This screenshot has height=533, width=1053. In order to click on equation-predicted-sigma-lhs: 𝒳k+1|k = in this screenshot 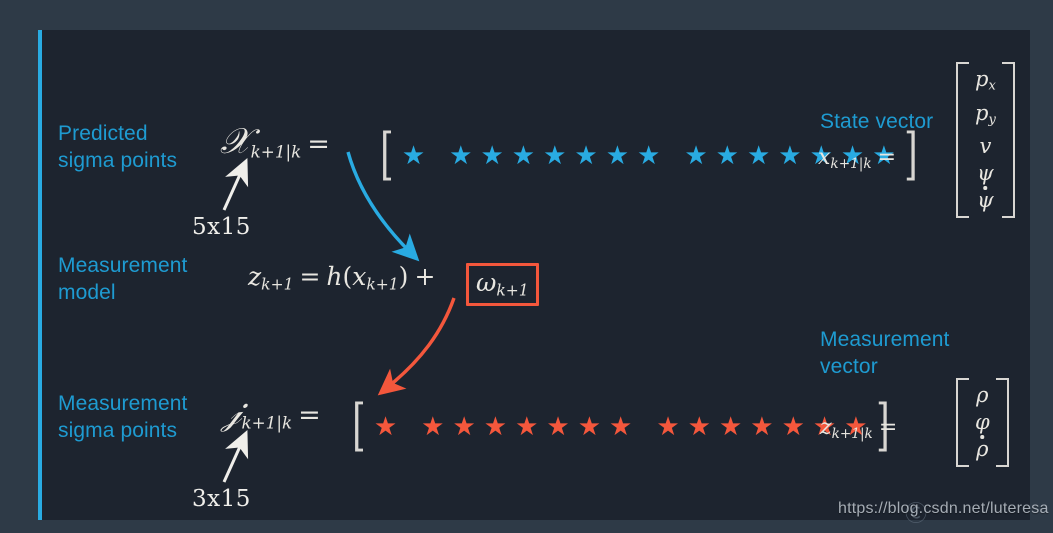, I will do `click(278, 142)`.